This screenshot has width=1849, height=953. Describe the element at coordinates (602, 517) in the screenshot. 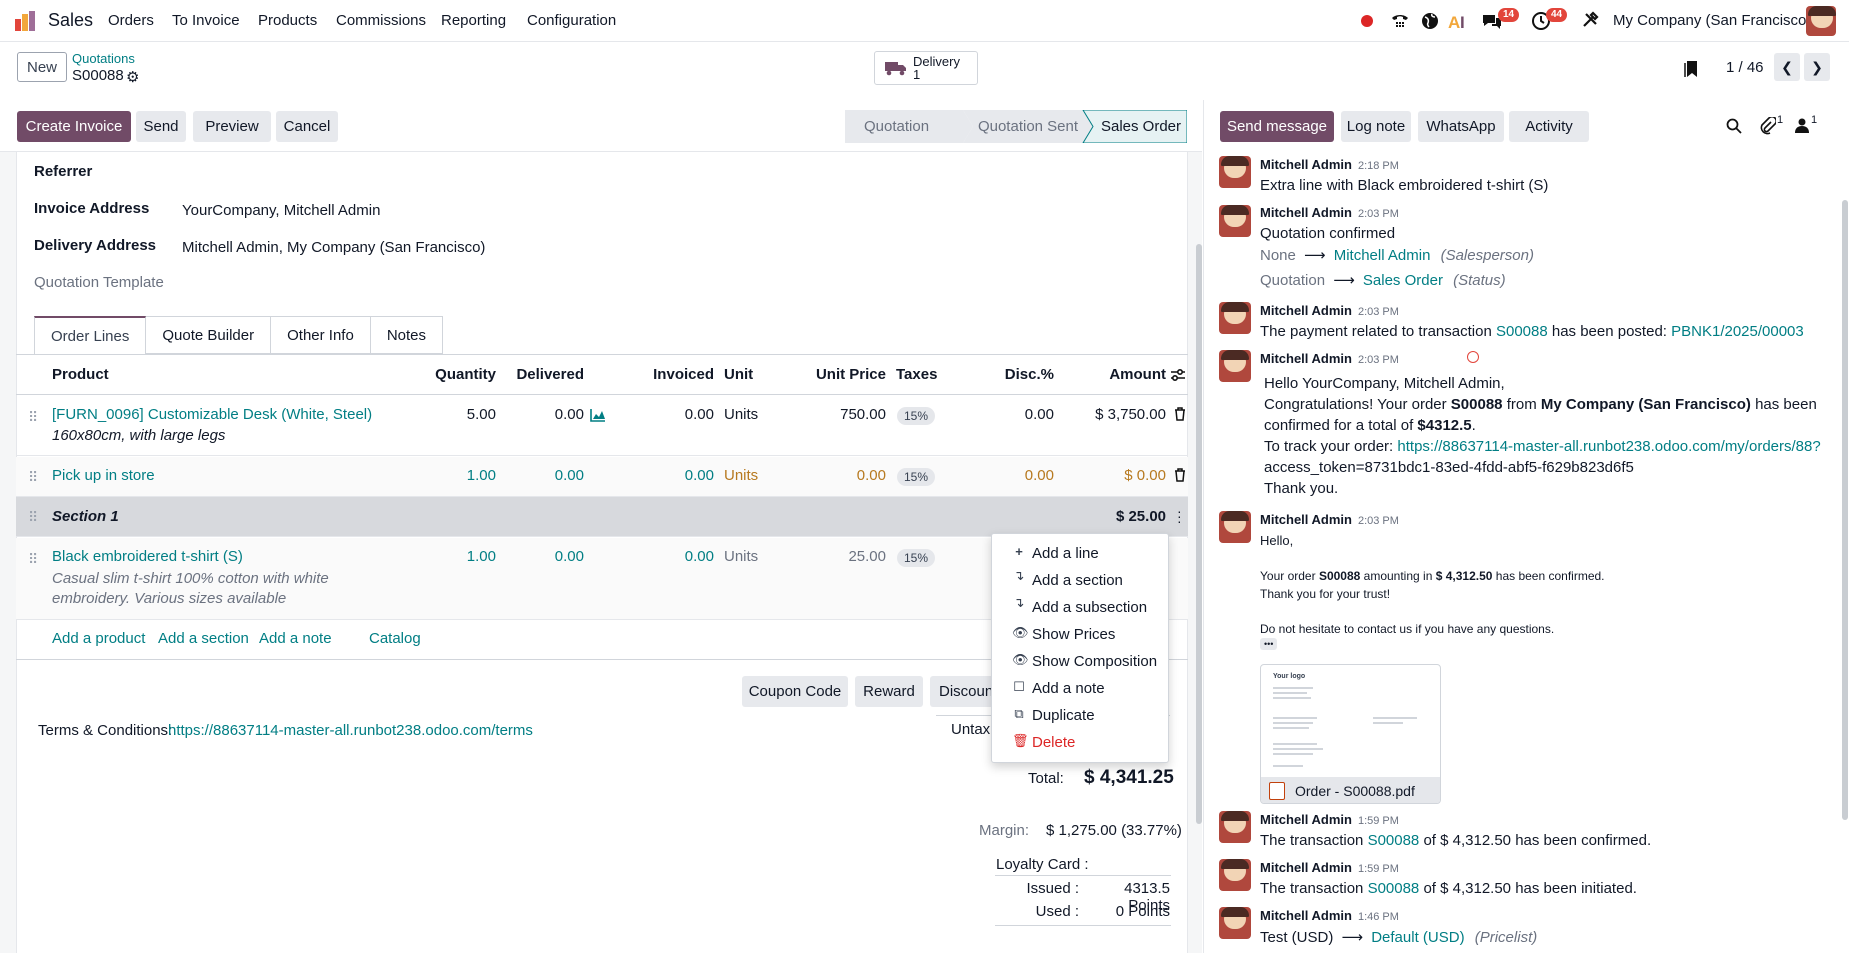

I see `section-row: ⠿ Section 1 $ 25.00 · · ·` at that location.